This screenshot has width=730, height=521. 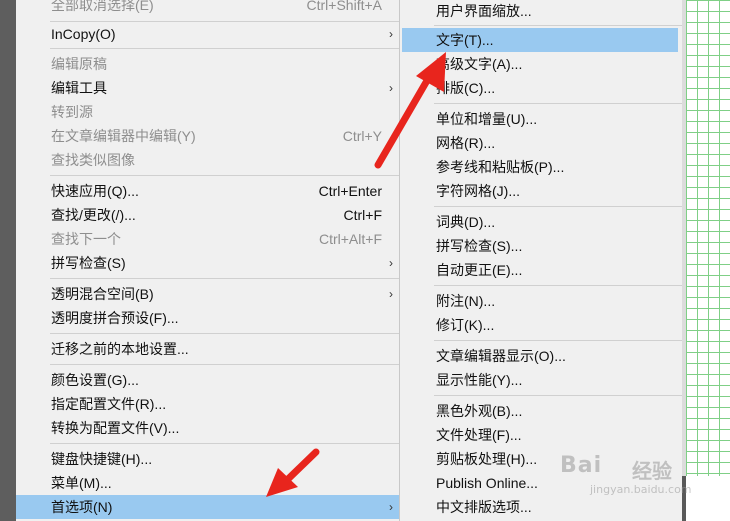 What do you see at coordinates (102, 6) in the screenshot?
I see `menu-item-label: 全部取消选择(E)` at bounding box center [102, 6].